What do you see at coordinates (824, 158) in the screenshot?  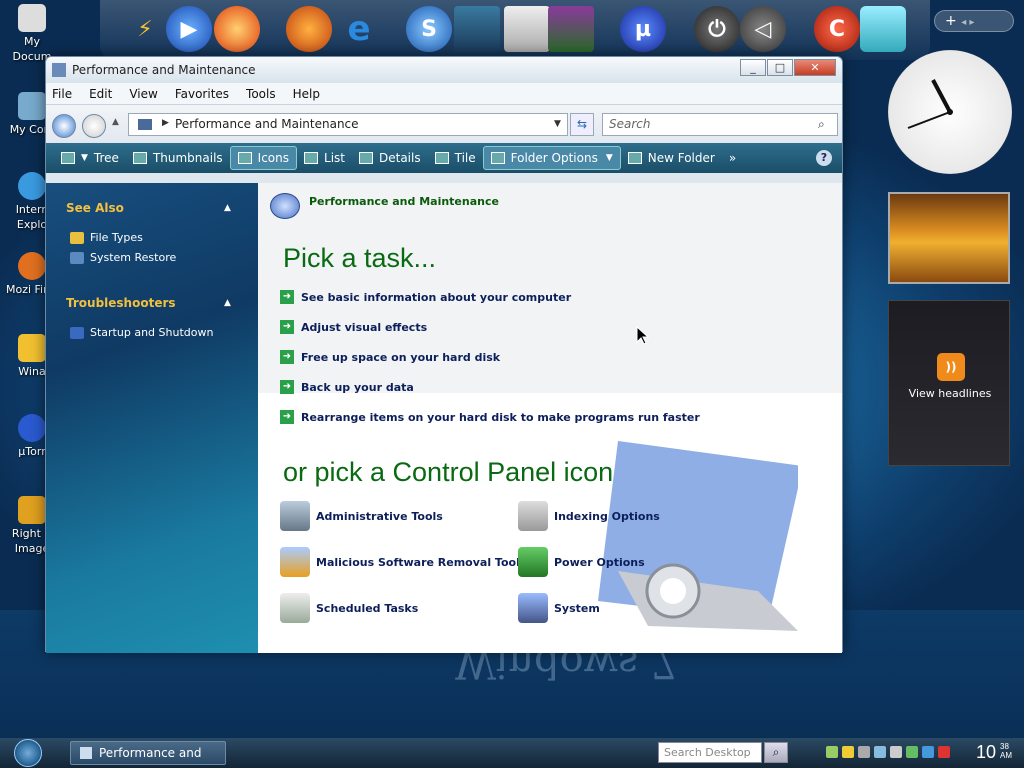 I see `help-icon: ?` at bounding box center [824, 158].